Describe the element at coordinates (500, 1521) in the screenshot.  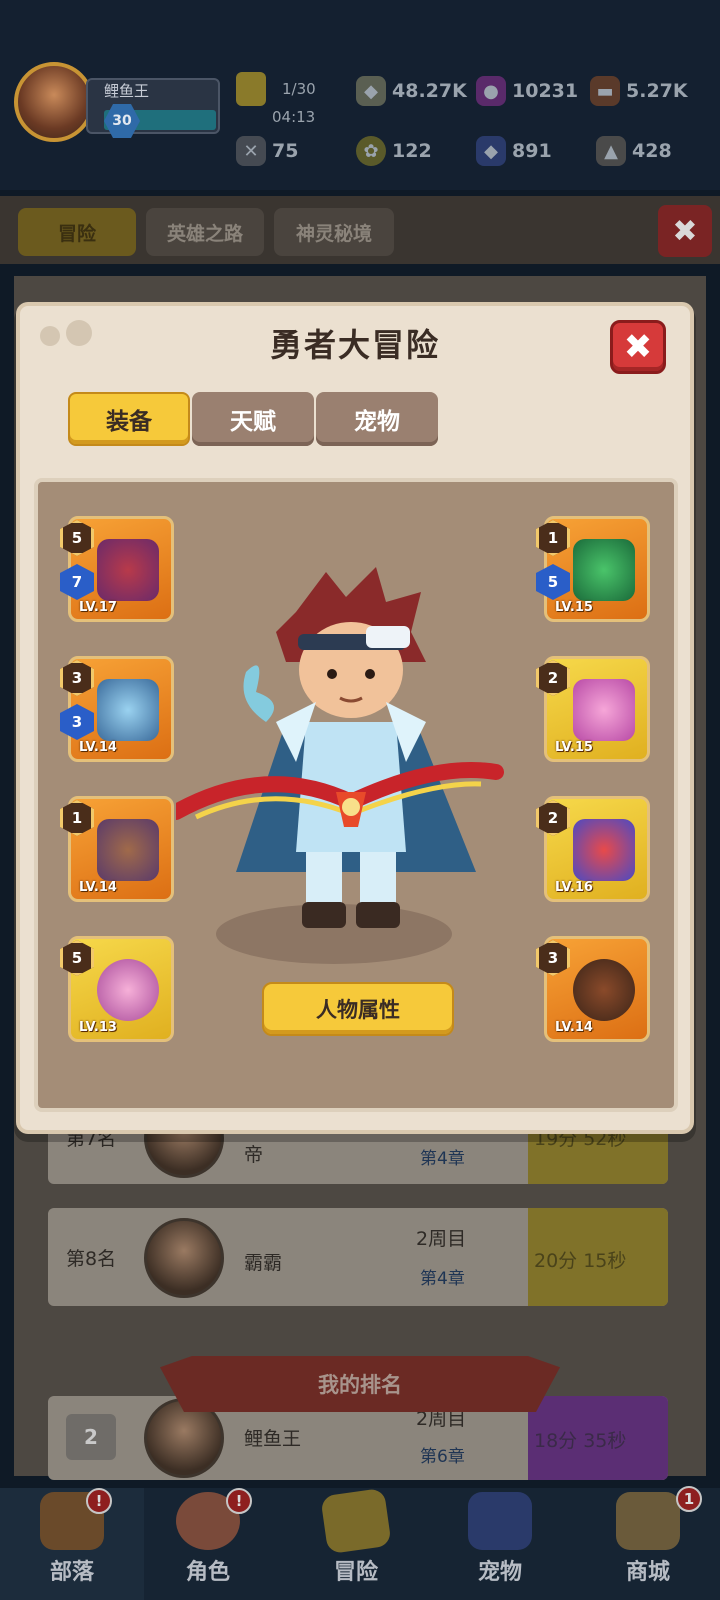
I see `pet-icon` at that location.